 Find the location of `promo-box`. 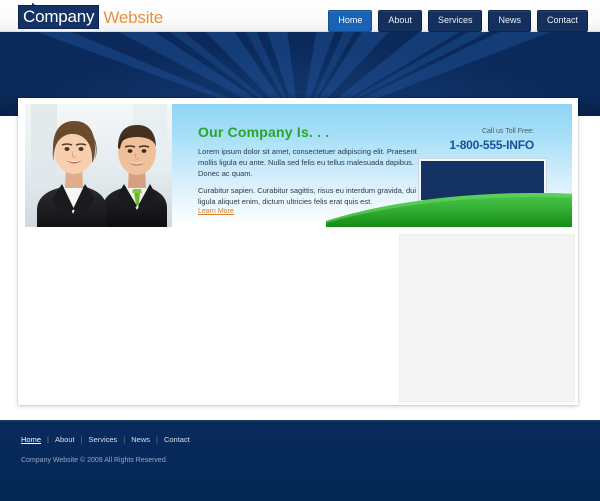

promo-box is located at coordinates (482, 180).